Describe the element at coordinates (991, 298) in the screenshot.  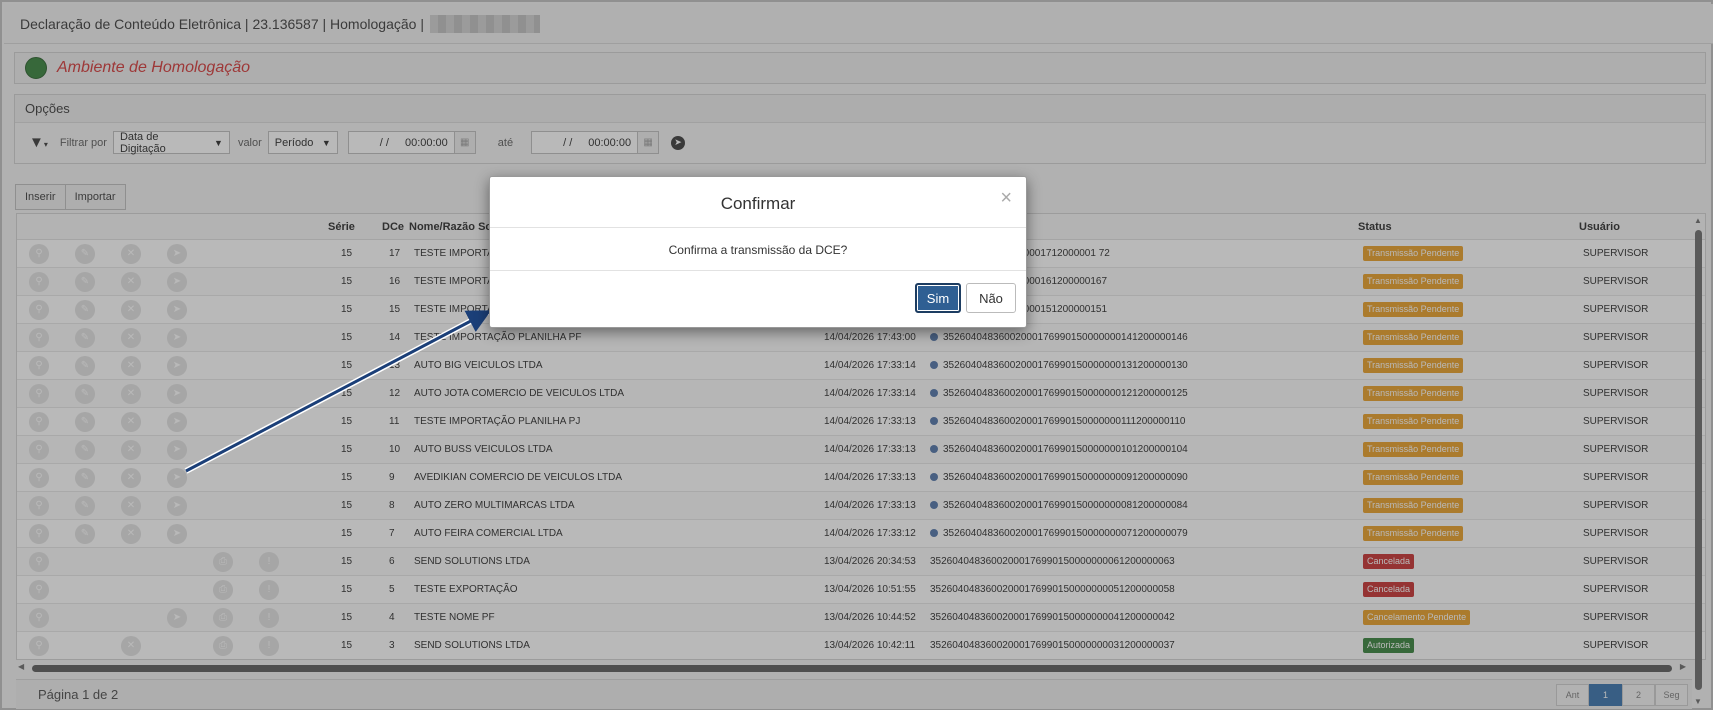
I see `confirm-no-button: Não` at that location.